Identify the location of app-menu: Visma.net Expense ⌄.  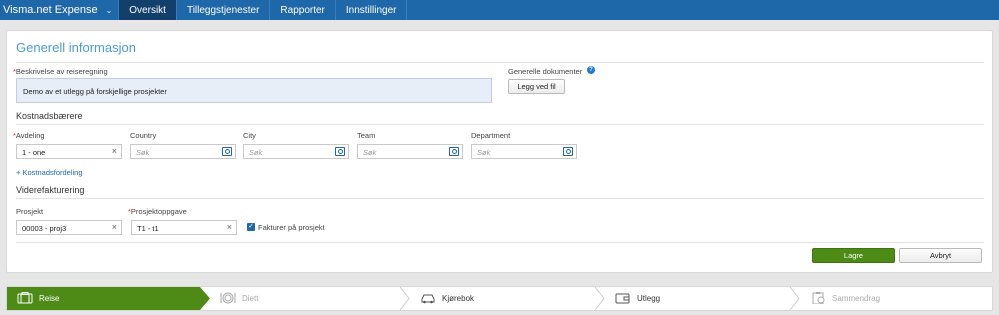
(60, 10).